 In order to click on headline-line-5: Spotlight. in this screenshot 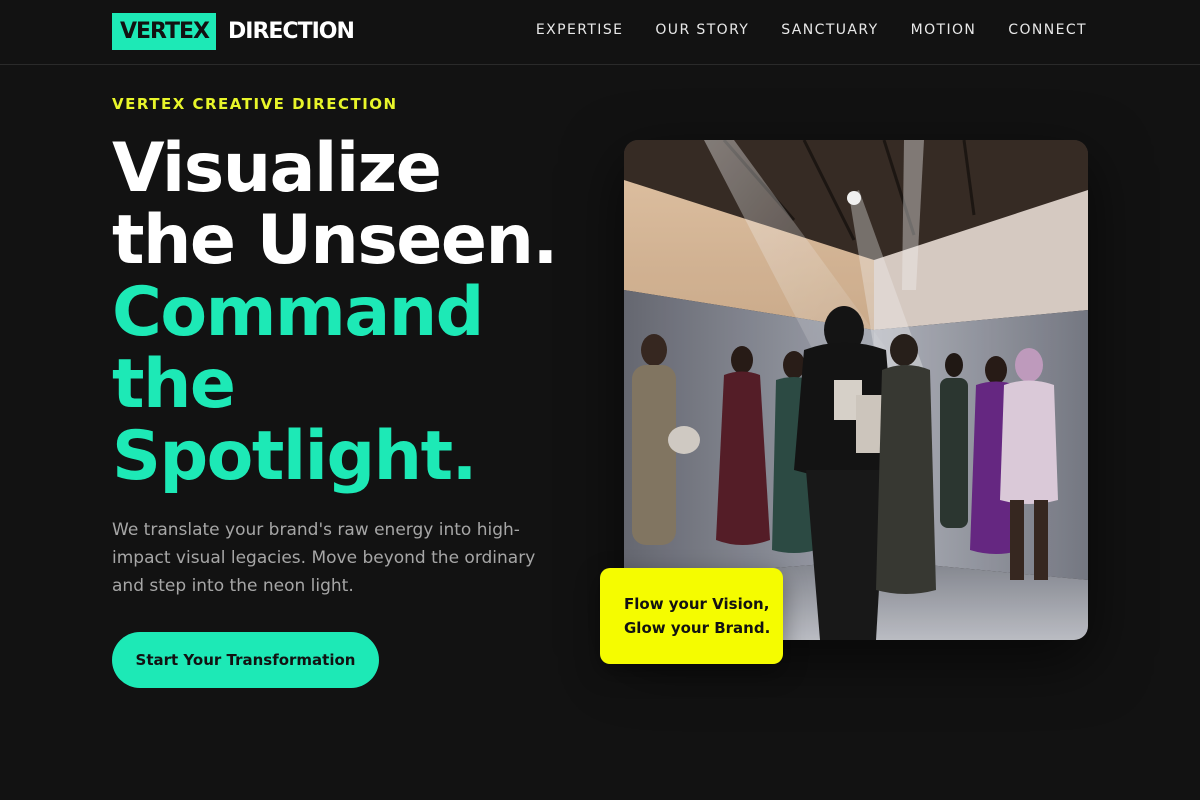, I will do `click(294, 456)`.